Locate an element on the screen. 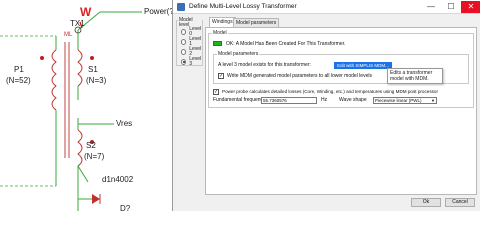 The image size is (480, 240). p1-label: P1 is located at coordinates (19, 69).